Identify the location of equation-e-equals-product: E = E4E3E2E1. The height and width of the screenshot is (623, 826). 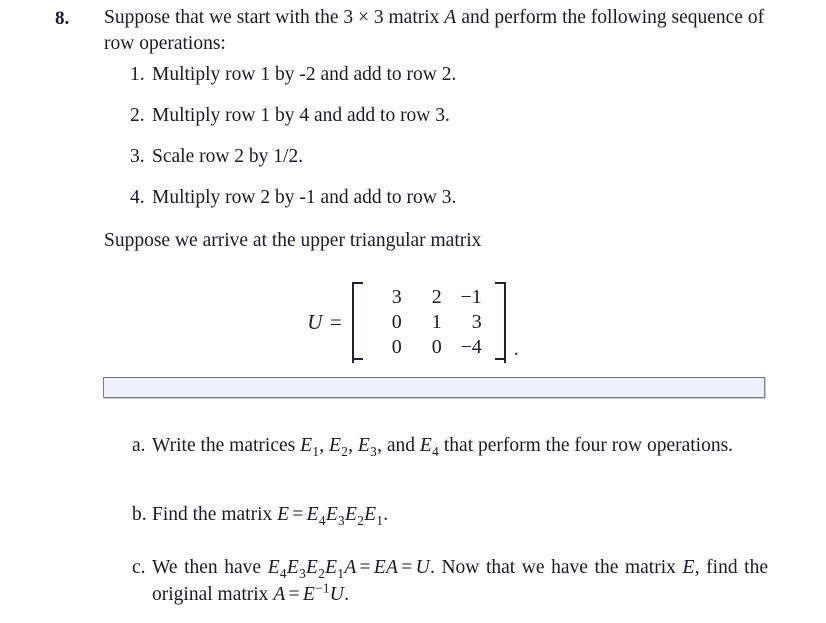
(330, 516).